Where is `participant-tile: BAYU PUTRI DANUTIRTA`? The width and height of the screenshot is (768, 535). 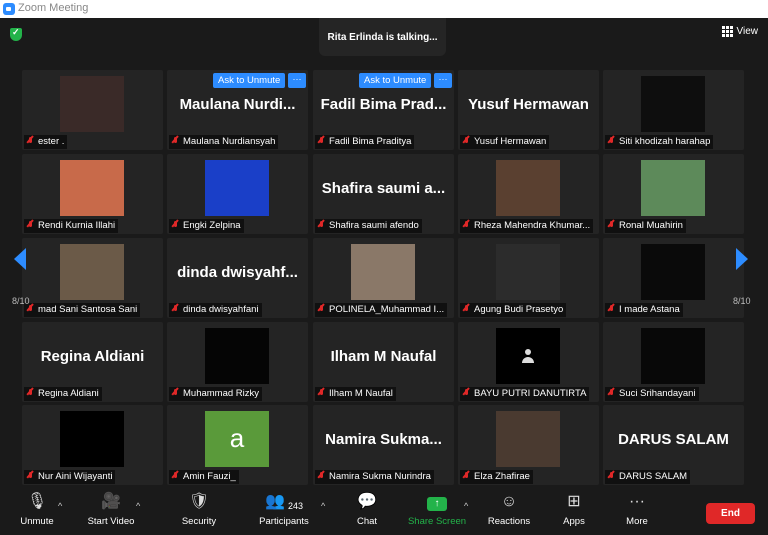 participant-tile: BAYU PUTRI DANUTIRTA is located at coordinates (528, 362).